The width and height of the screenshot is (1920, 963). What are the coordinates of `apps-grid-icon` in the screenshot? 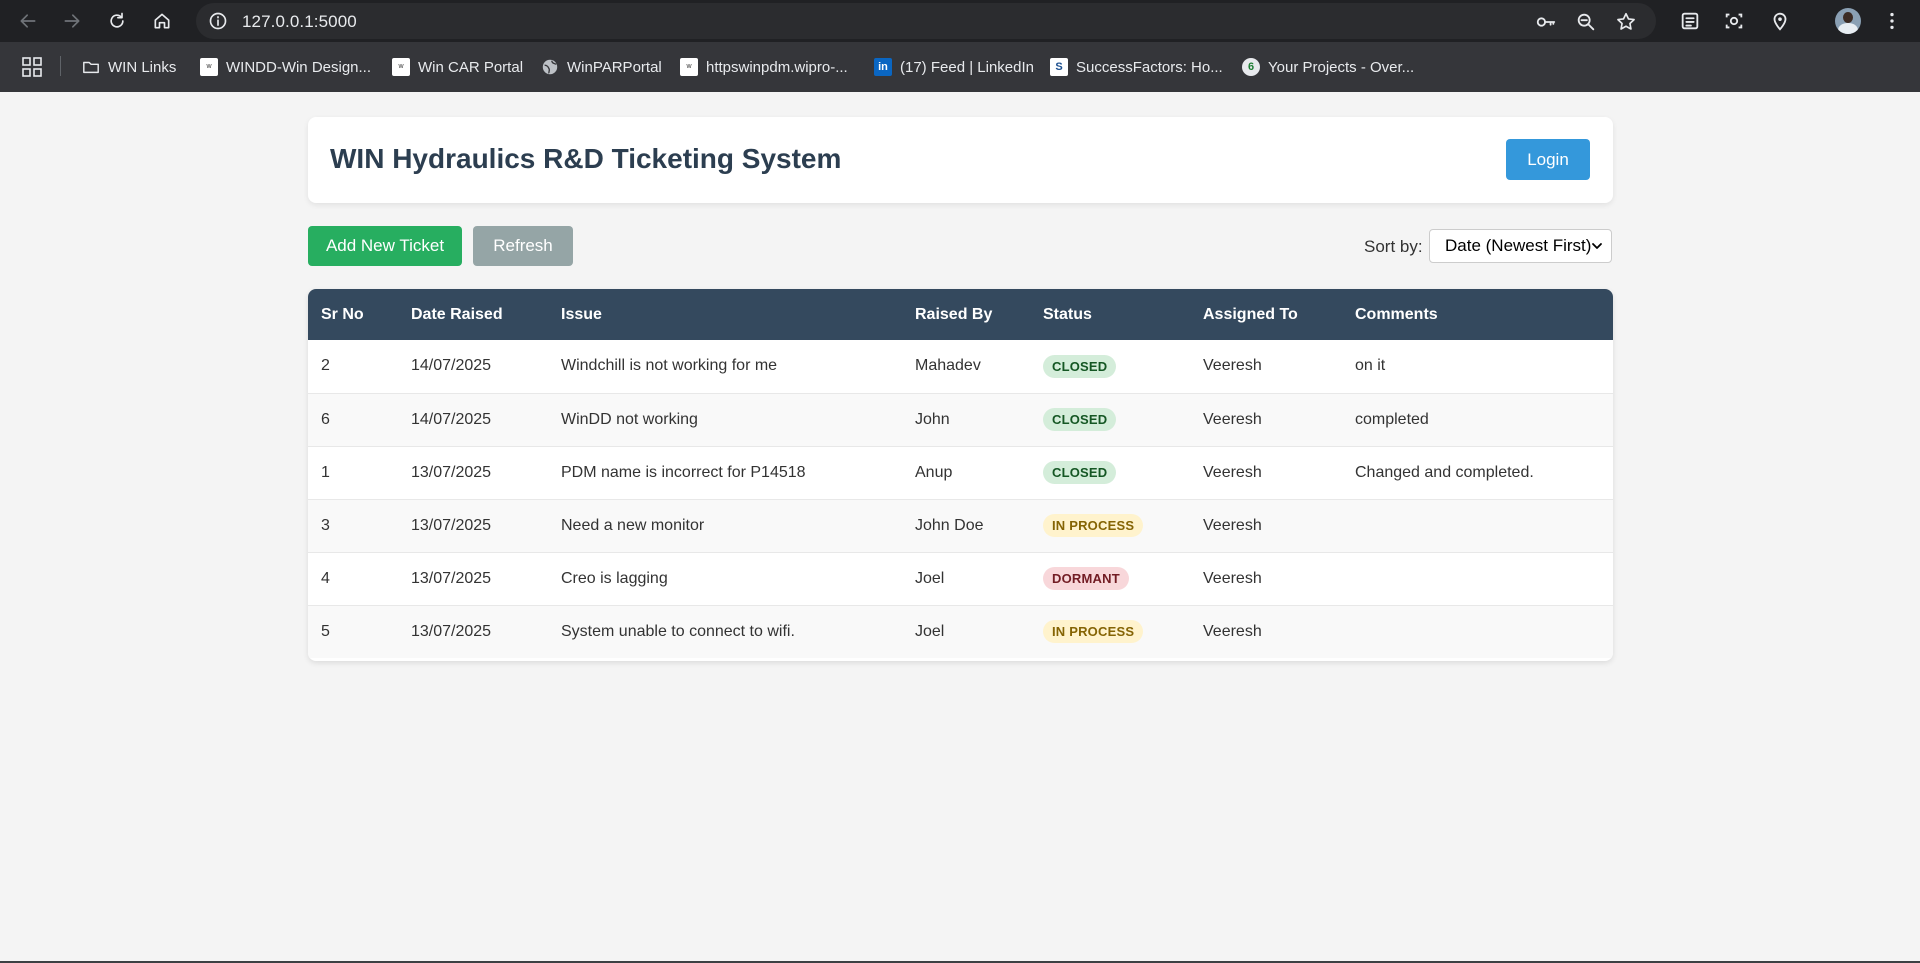 It's located at (32, 67).